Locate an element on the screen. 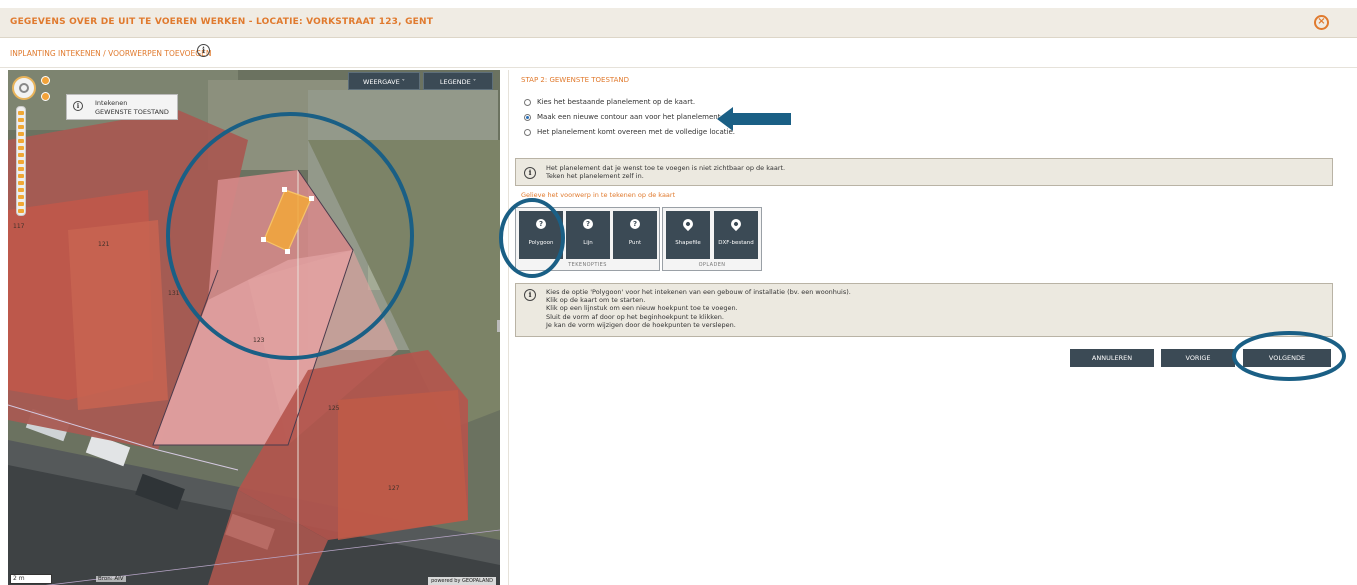 This screenshot has width=1357, height=585. parcel-label: 117 is located at coordinates (19, 226).